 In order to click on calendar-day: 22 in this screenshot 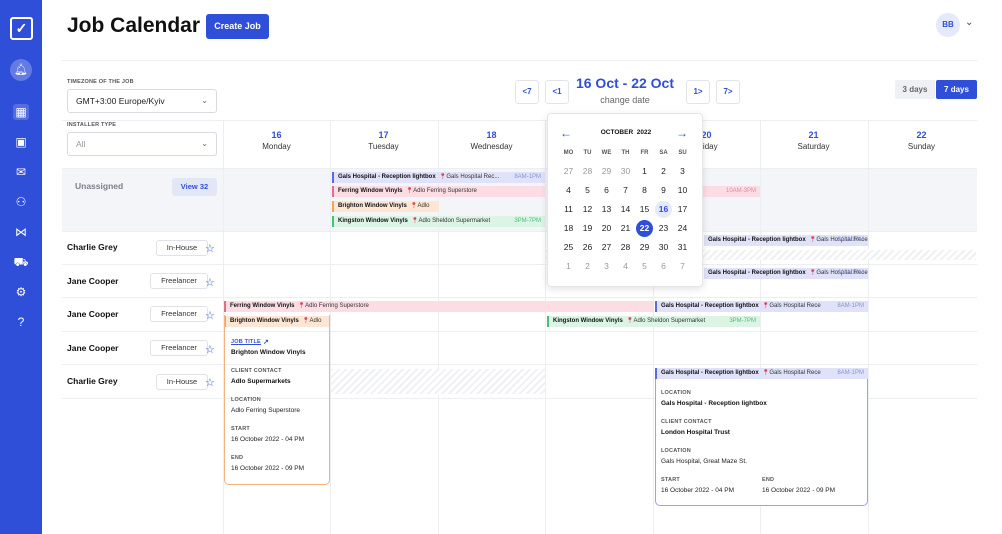, I will do `click(644, 228)`.